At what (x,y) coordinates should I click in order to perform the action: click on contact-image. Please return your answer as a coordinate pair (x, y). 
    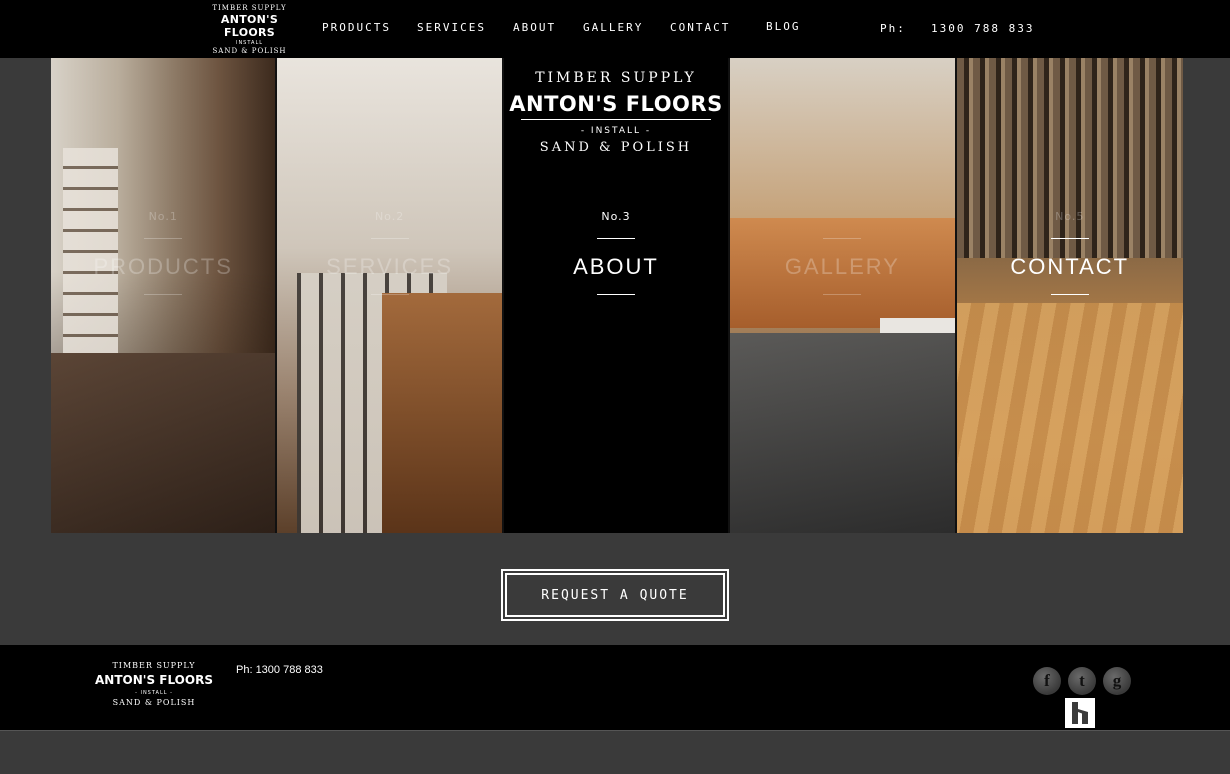
    Looking at the image, I should click on (1069, 295).